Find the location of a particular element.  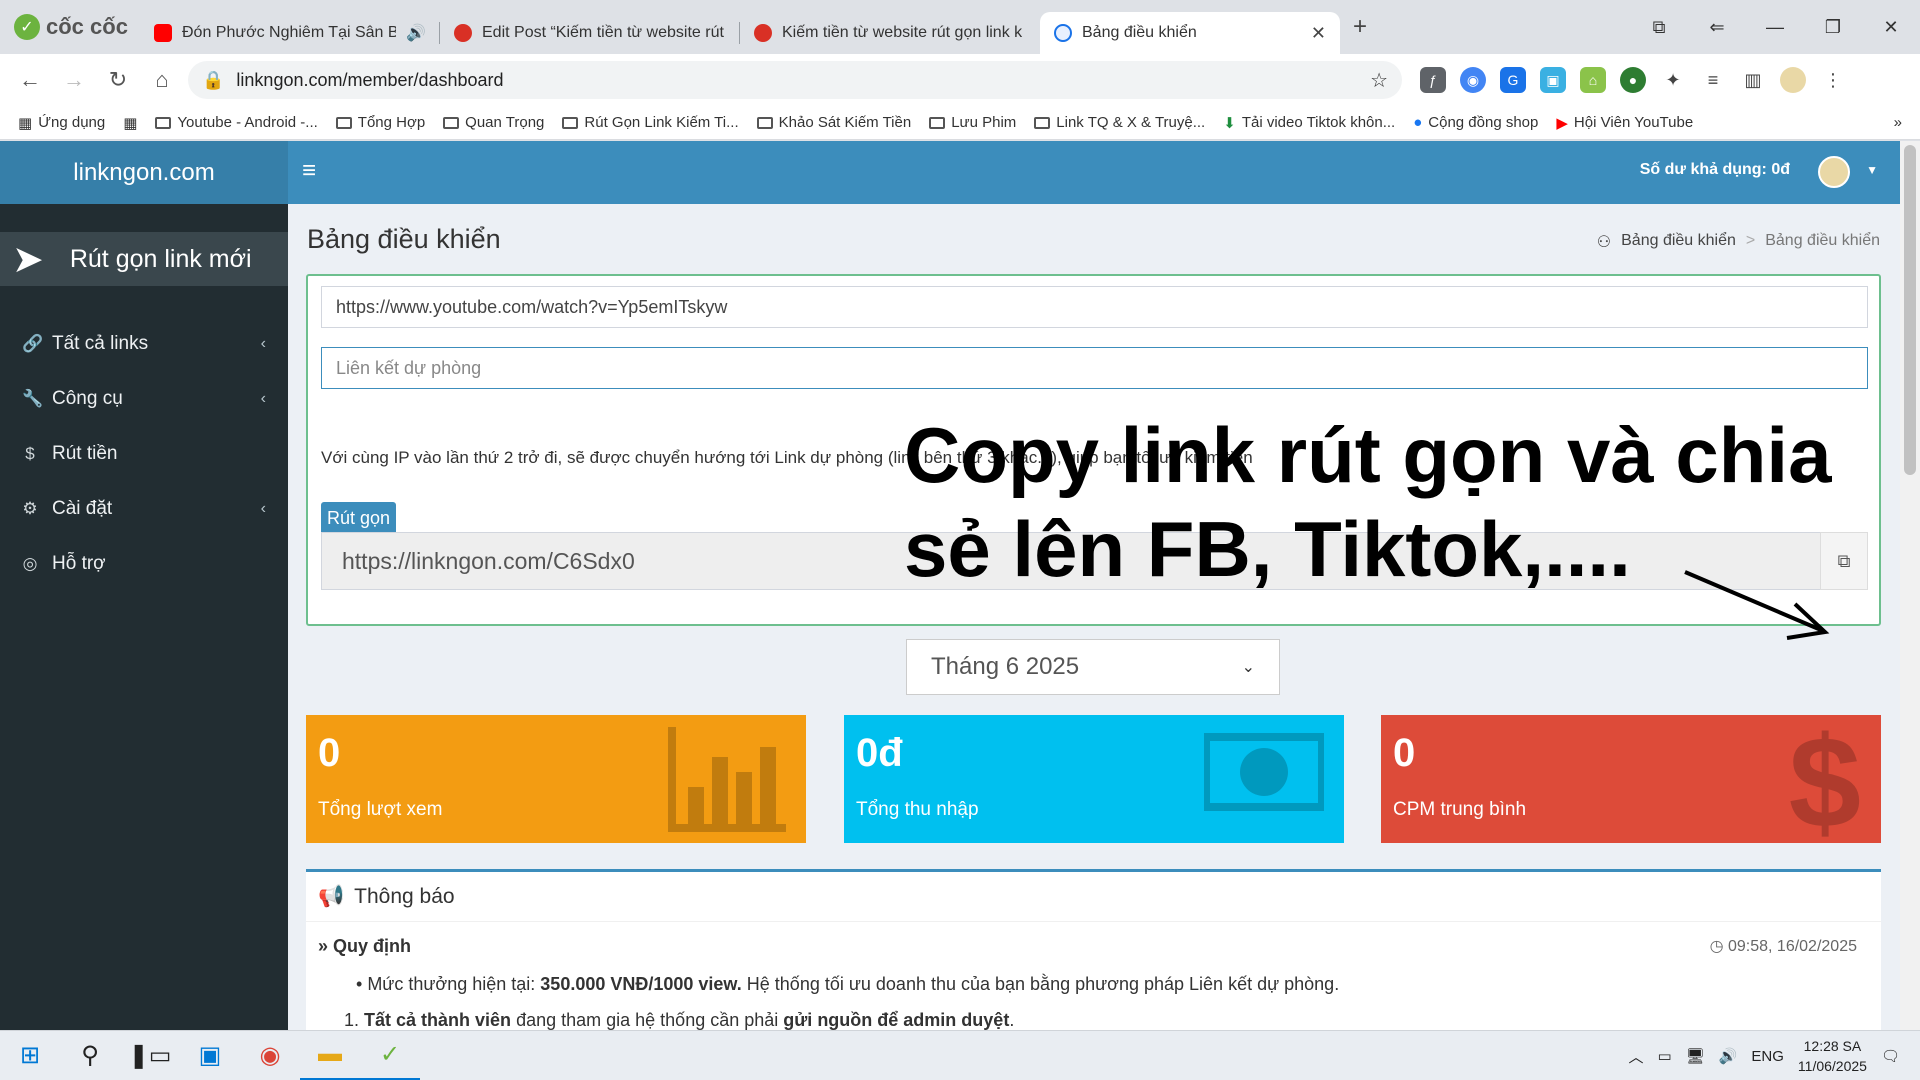

breadcrumb-home: Bảng điều khiển is located at coordinates (1678, 242).